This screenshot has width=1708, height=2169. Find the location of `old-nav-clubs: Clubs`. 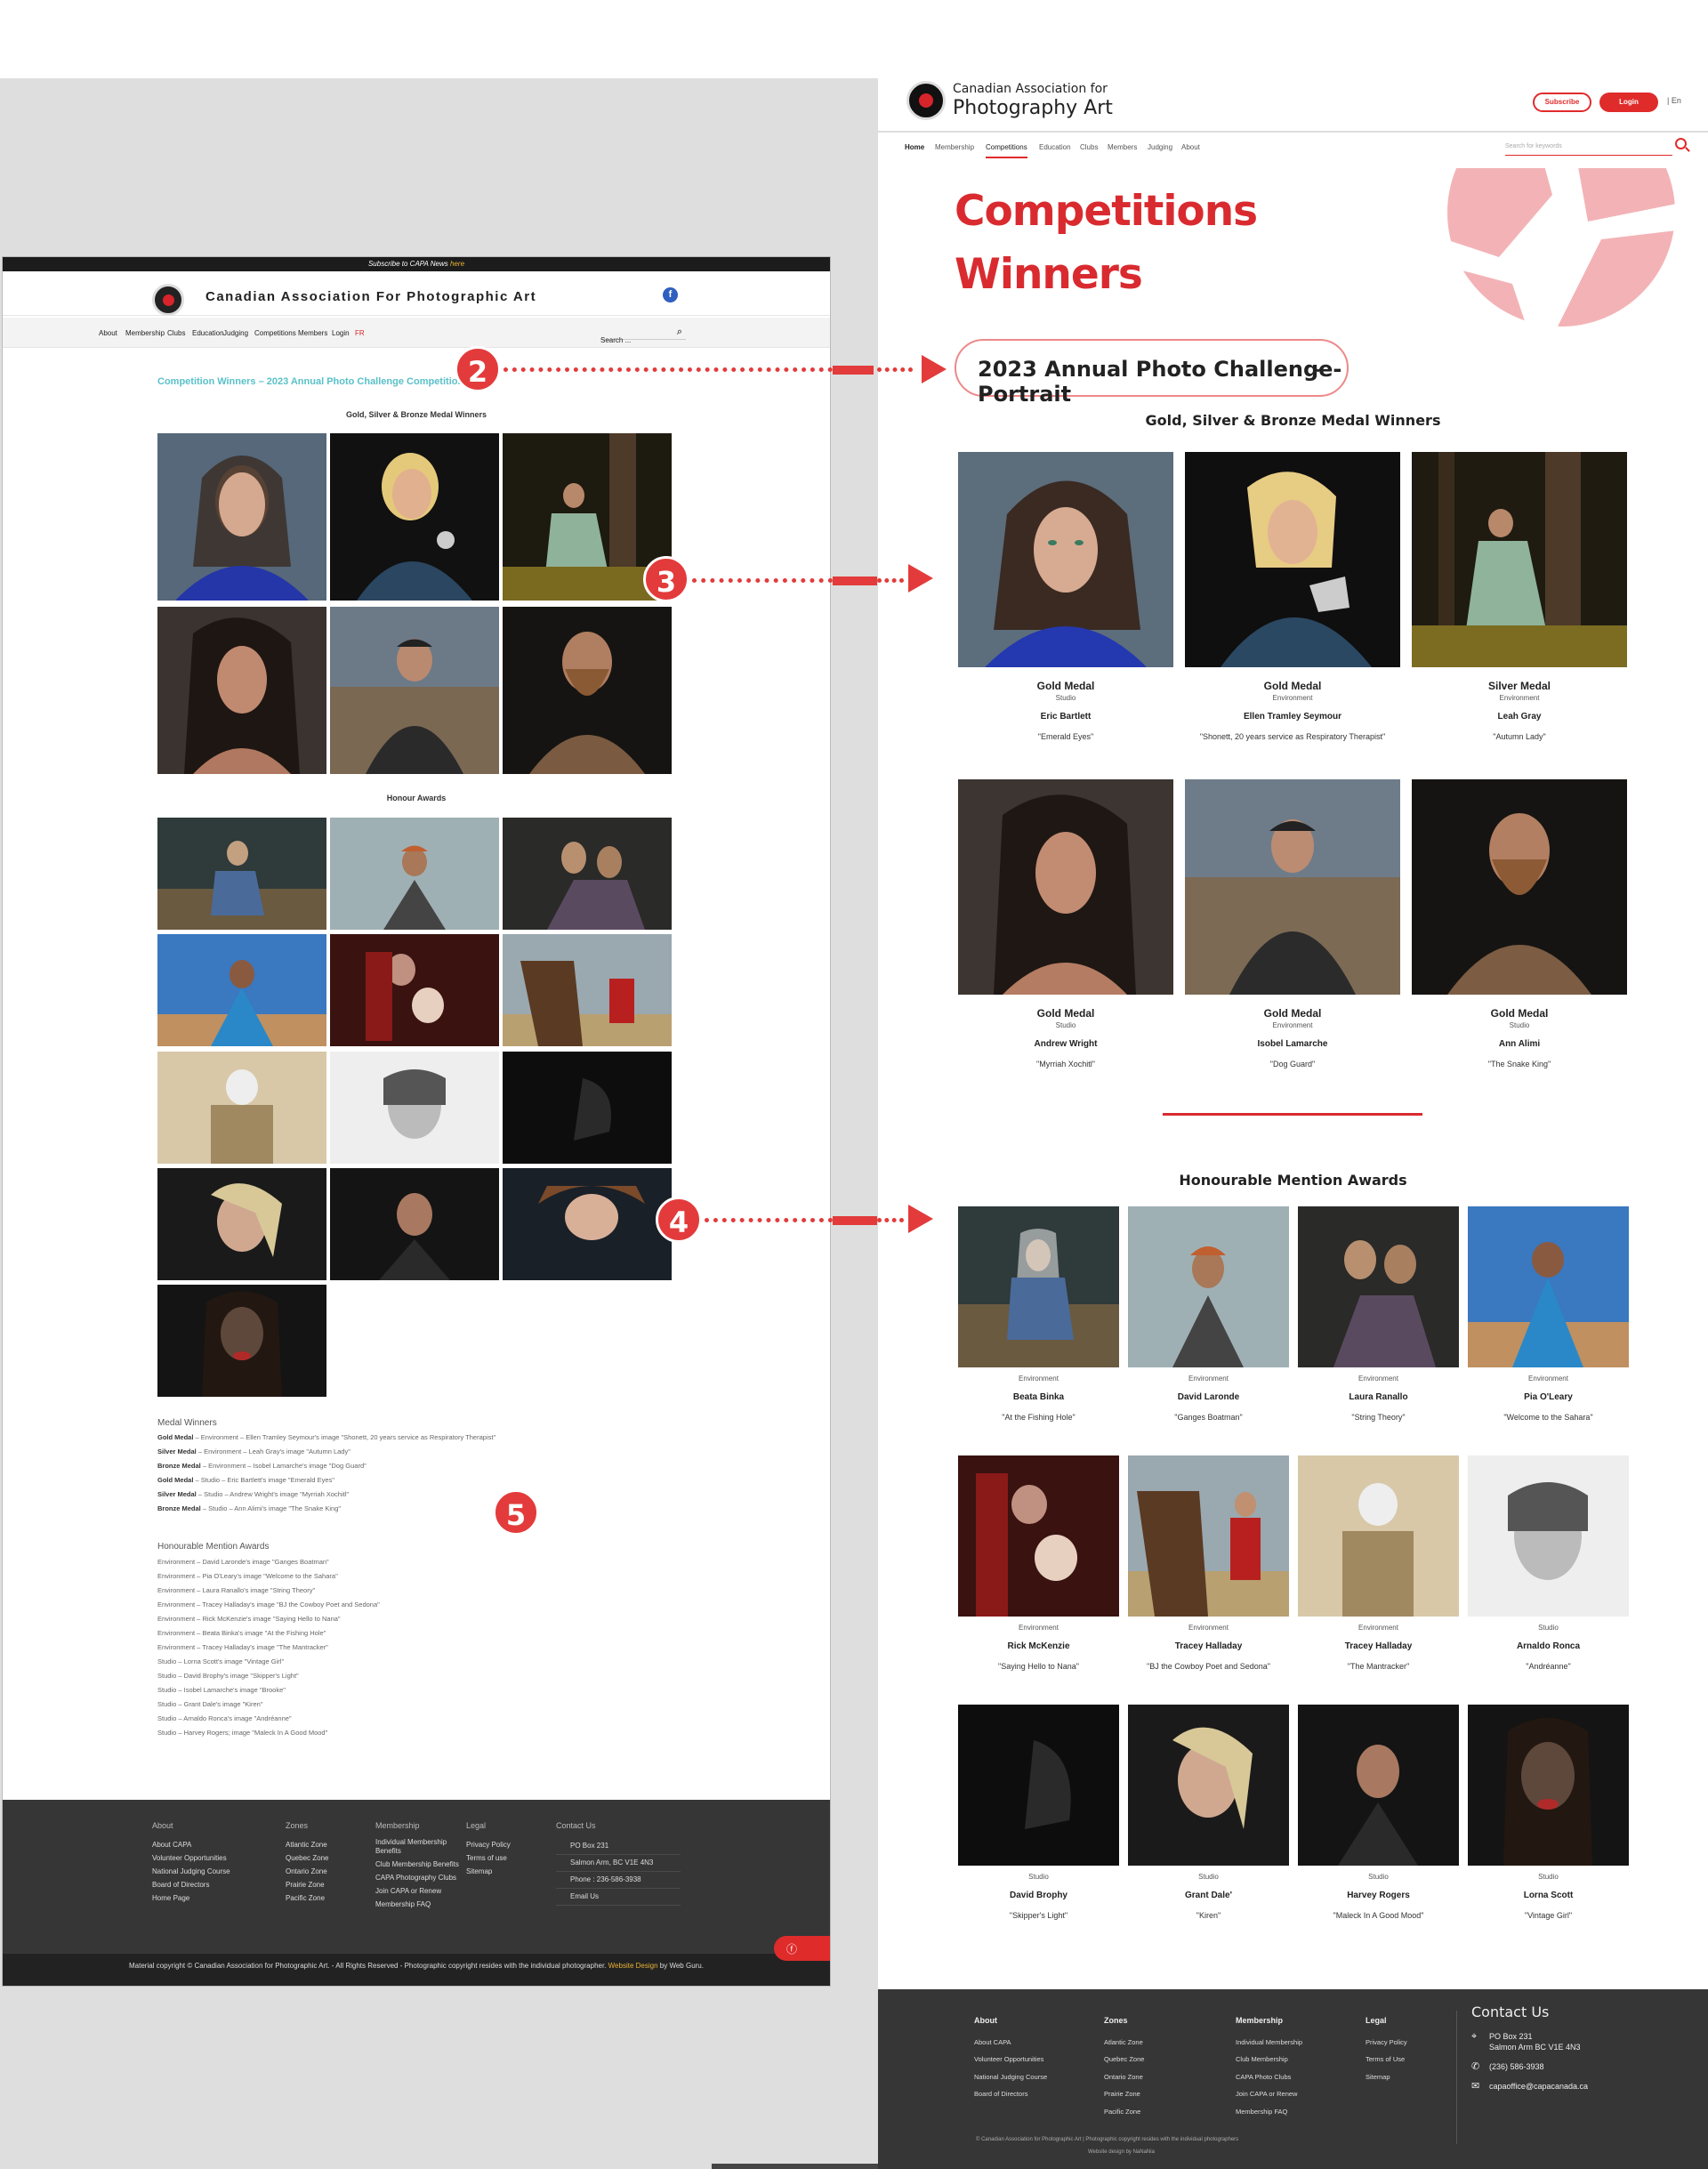

old-nav-clubs: Clubs is located at coordinates (176, 333).